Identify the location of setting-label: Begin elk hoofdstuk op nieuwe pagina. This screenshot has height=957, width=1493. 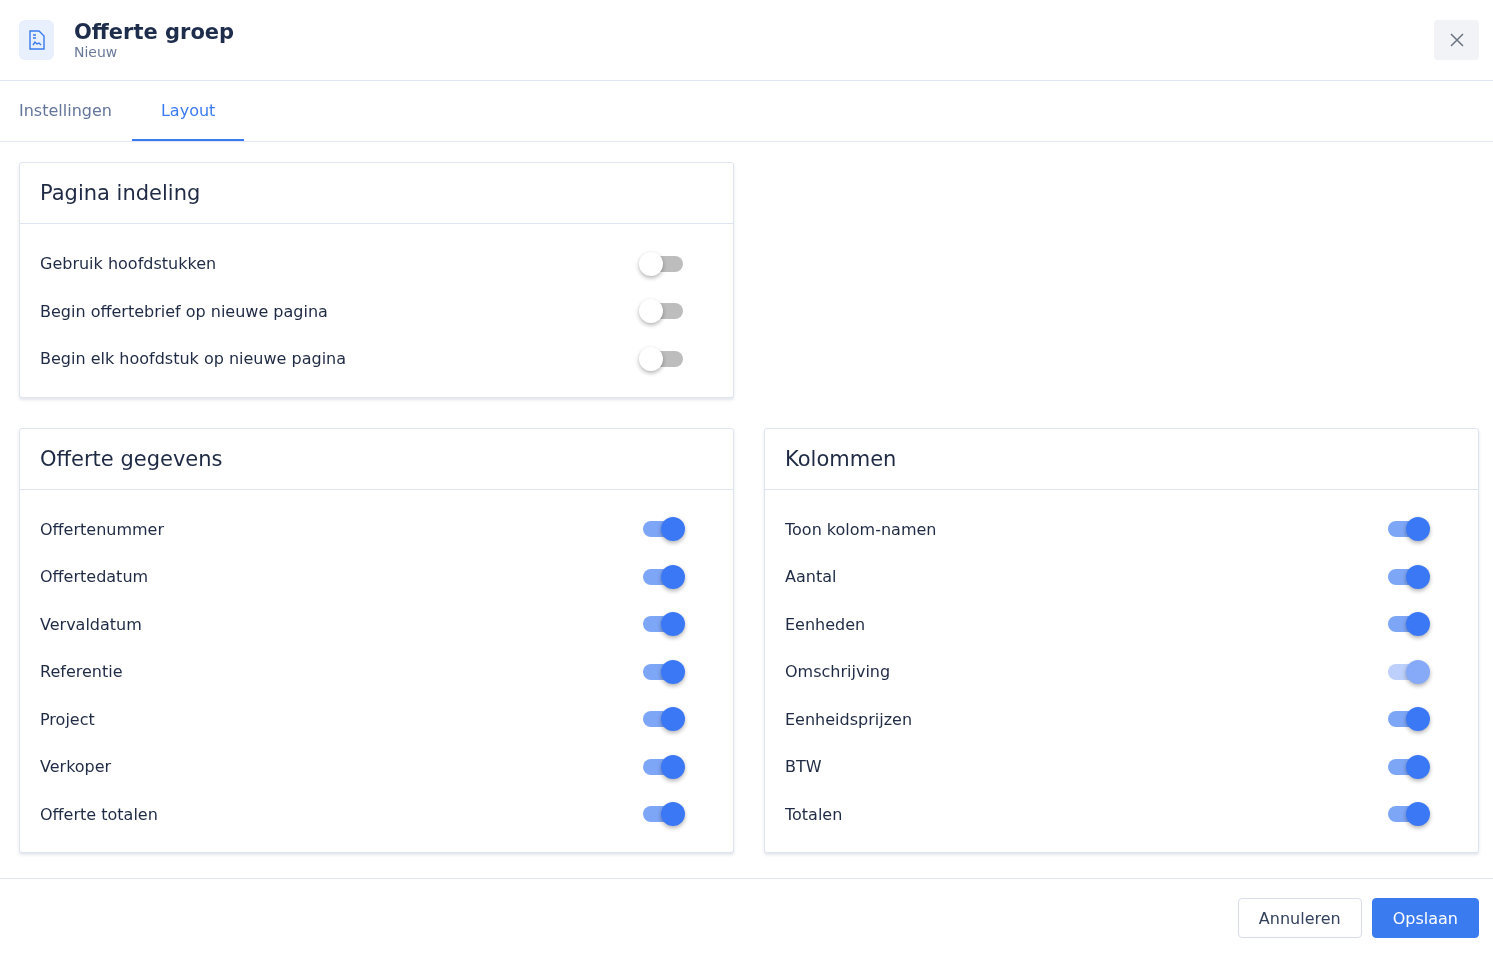
(193, 359).